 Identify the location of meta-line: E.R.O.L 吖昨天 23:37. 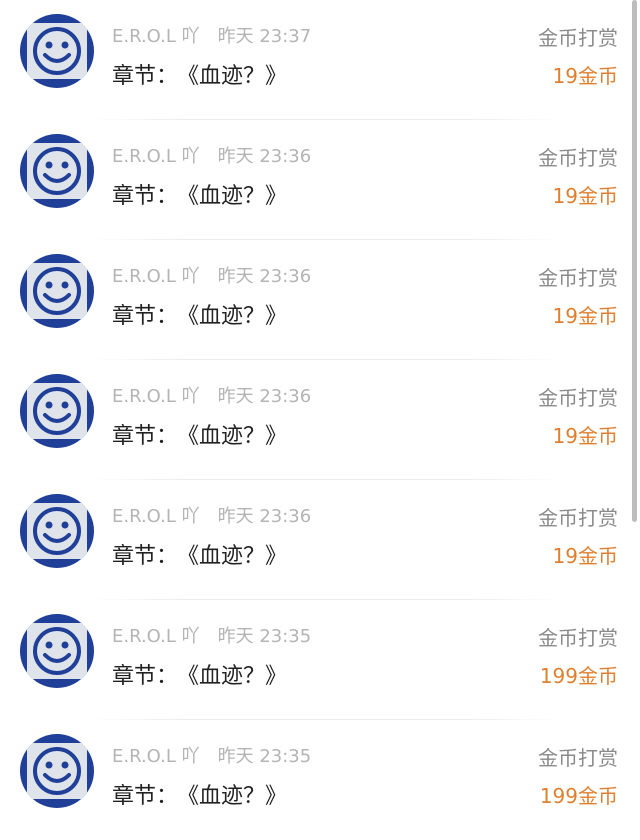
(211, 35).